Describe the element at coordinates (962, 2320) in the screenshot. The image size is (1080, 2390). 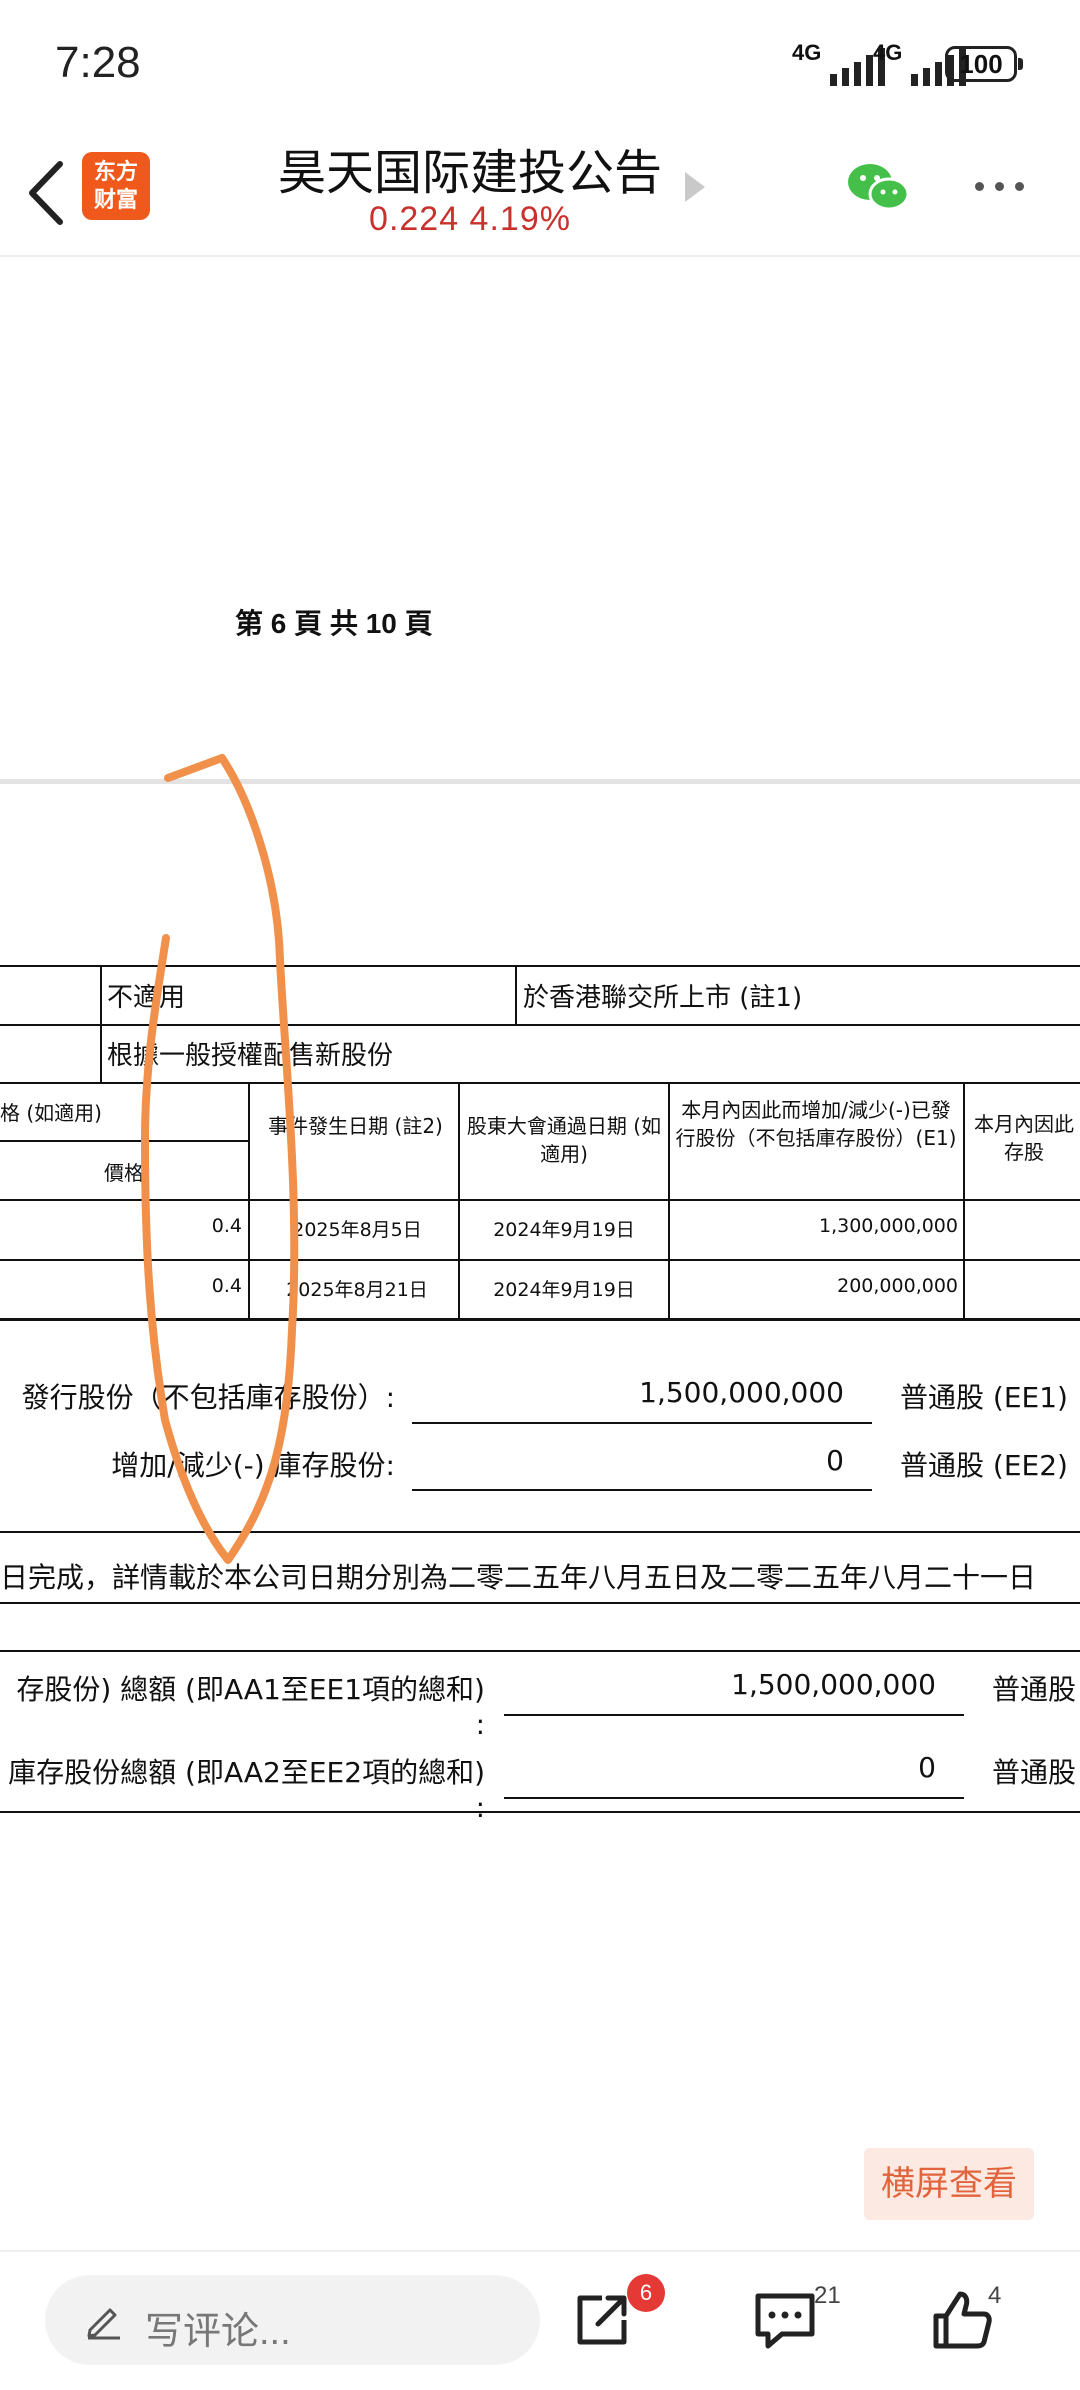
I see `like-icon` at that location.